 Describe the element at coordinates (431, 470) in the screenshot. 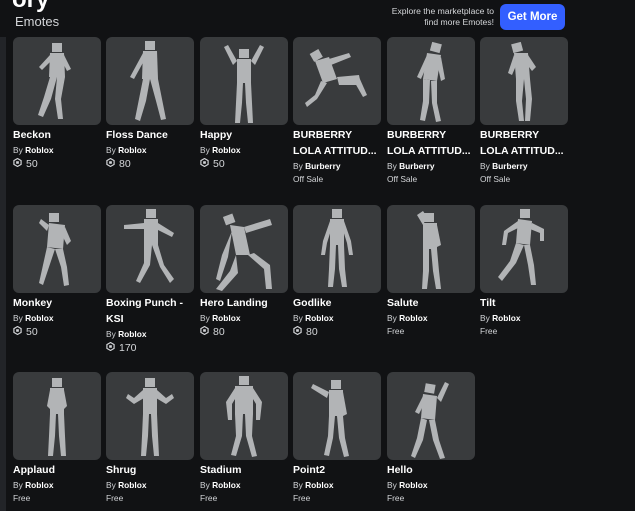

I see `emote-name: Hello` at that location.